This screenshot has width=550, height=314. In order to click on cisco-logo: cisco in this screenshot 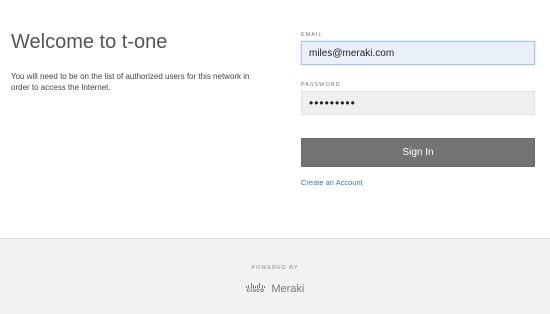, I will do `click(256, 289)`.